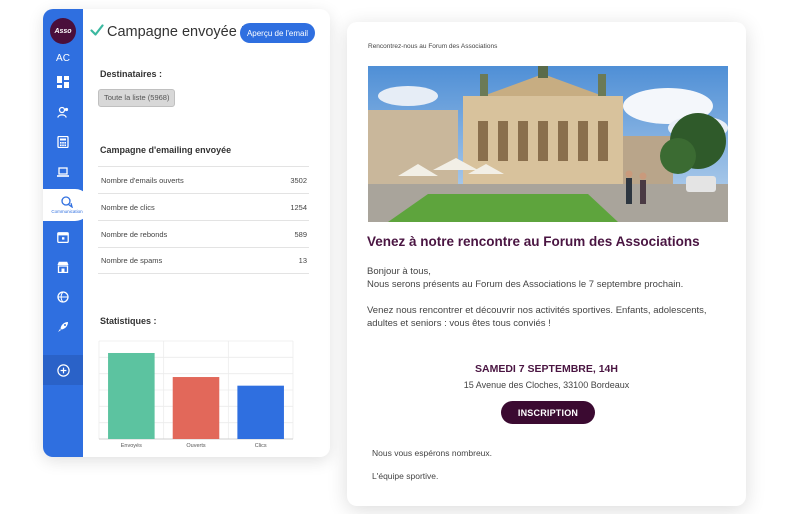 The height and width of the screenshot is (514, 800). What do you see at coordinates (203, 260) in the screenshot?
I see `table-row: Nombre de spams 13` at bounding box center [203, 260].